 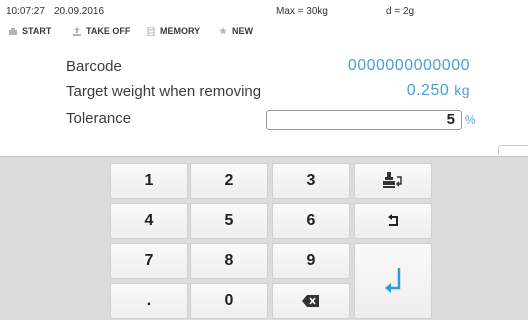 I want to click on key-7: 7, so click(x=149, y=261).